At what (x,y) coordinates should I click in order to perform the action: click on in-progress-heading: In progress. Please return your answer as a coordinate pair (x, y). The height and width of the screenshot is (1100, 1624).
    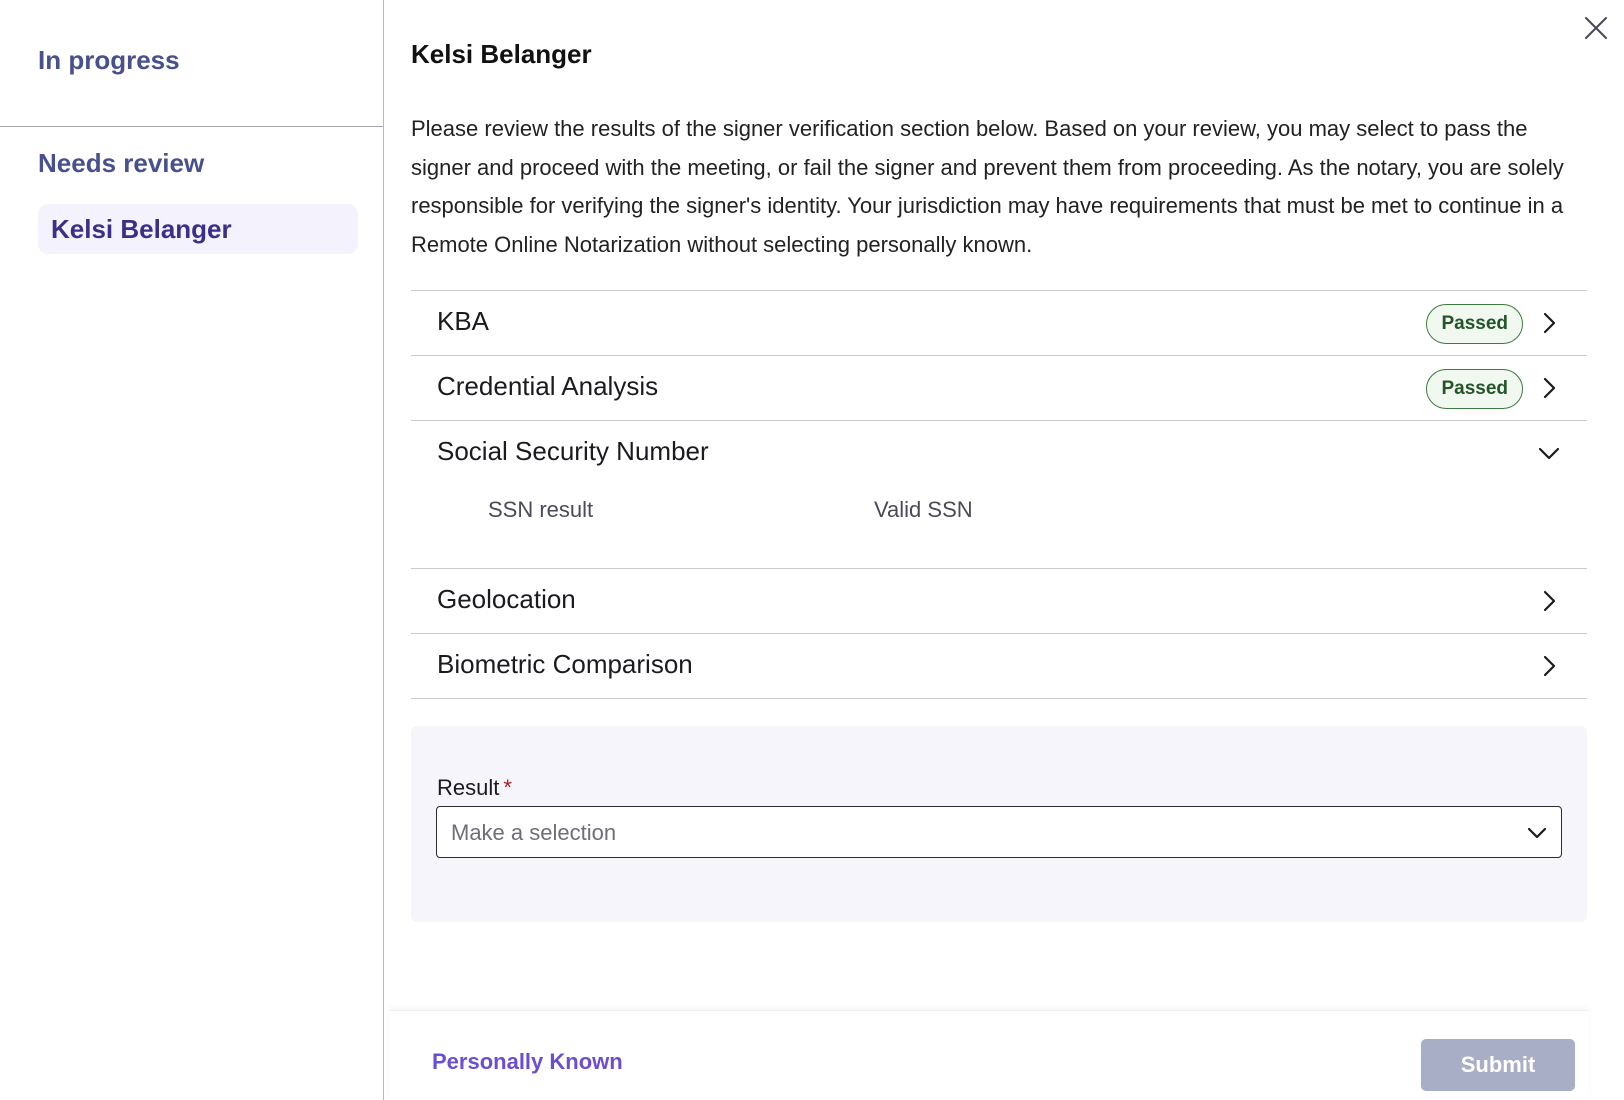
    Looking at the image, I should click on (109, 60).